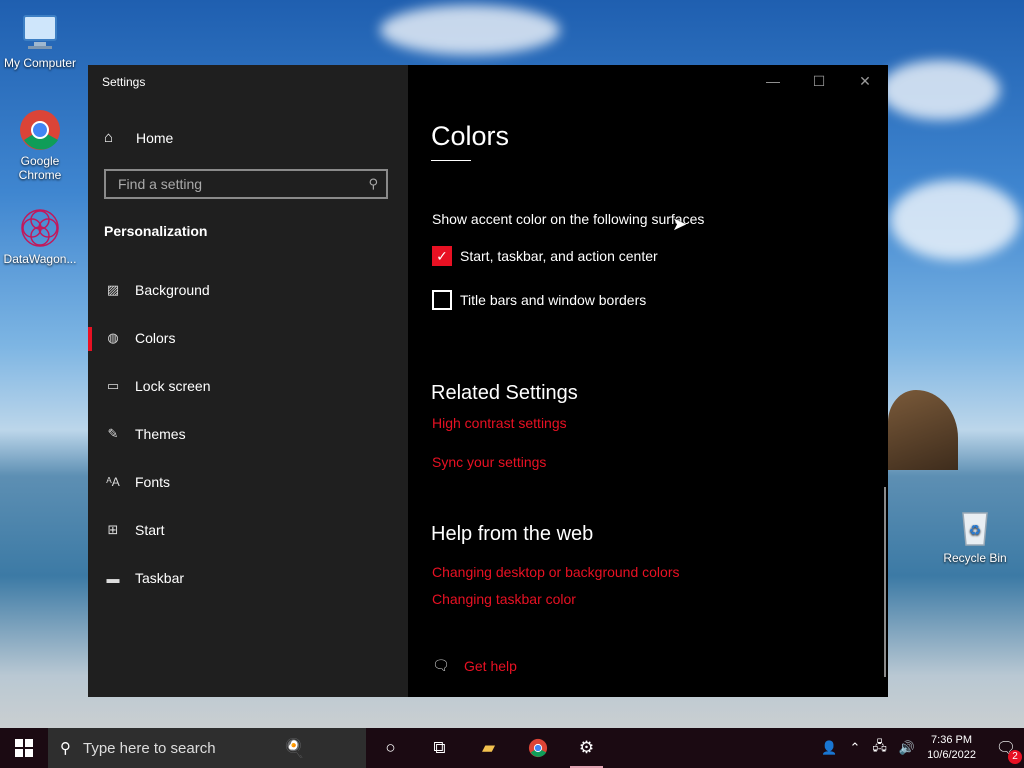 Image resolution: width=1024 pixels, height=768 pixels. I want to click on desktop-icon-chrome: Google Chrome, so click(40, 145).